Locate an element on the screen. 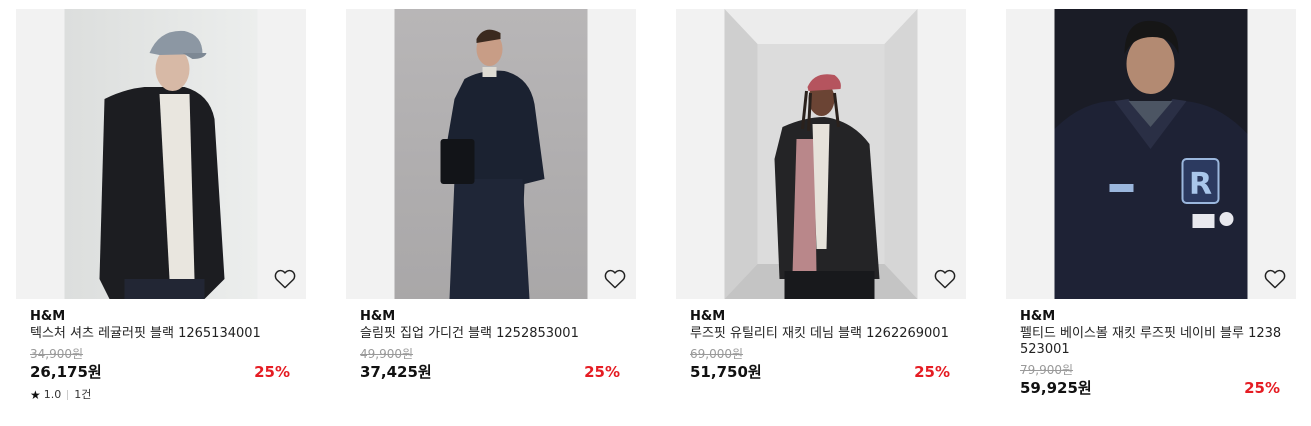 Image resolution: width=1311 pixels, height=426 pixels. svg-text: R is located at coordinates (1200, 184).